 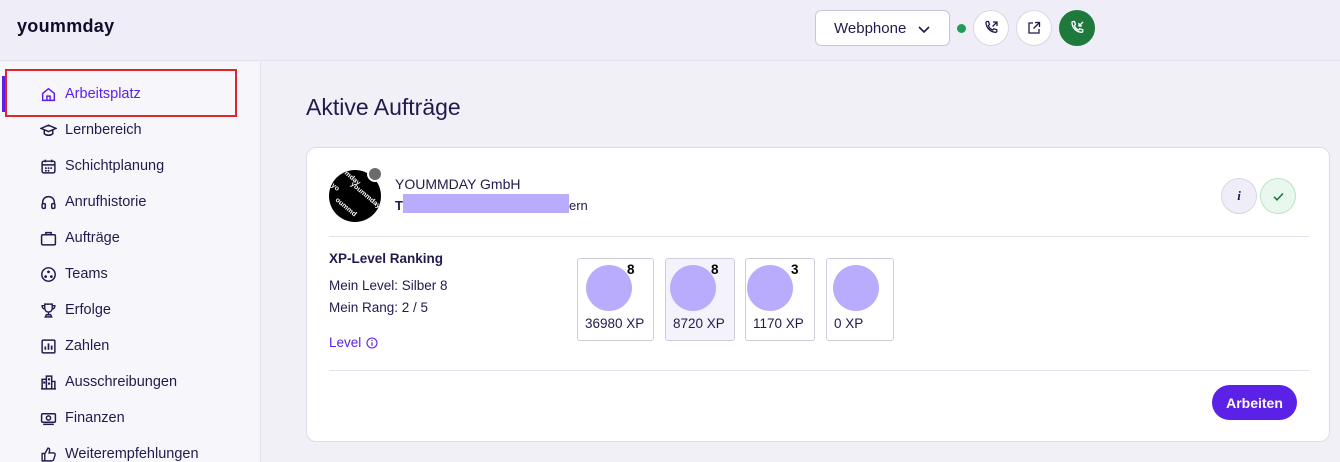 I want to click on external-link-button, so click(x=1034, y=28).